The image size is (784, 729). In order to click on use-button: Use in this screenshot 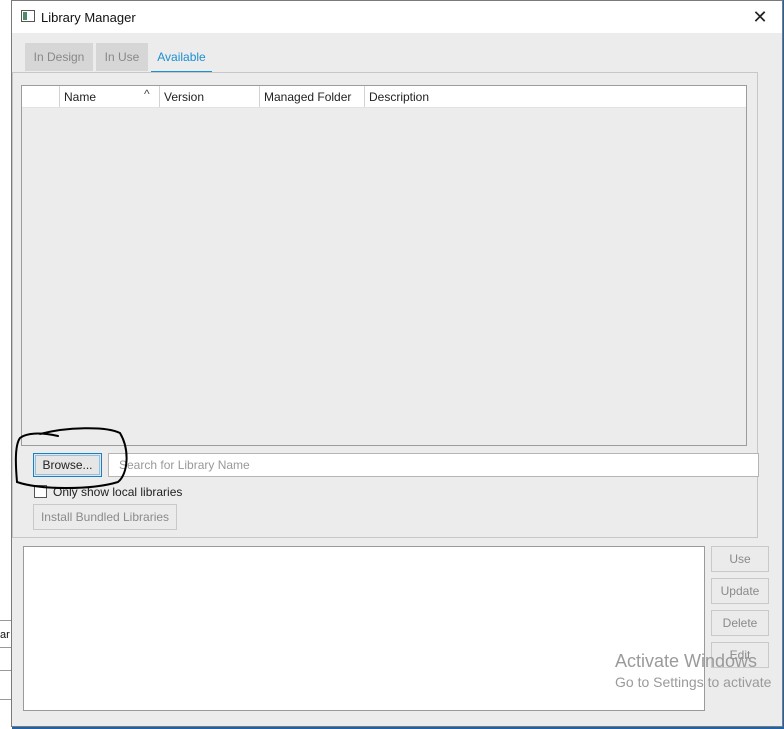, I will do `click(740, 559)`.